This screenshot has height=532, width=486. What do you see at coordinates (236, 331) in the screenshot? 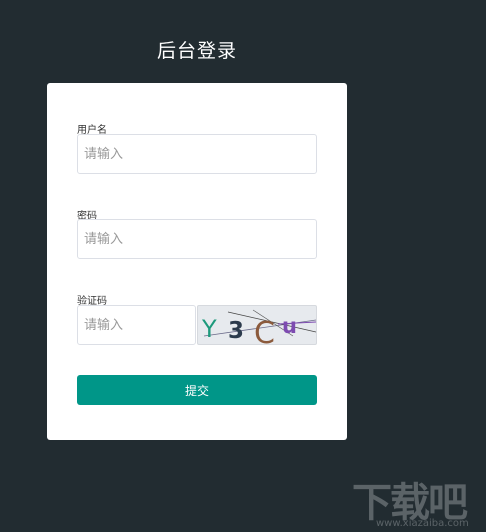
I see `captcha-char: 3` at bounding box center [236, 331].